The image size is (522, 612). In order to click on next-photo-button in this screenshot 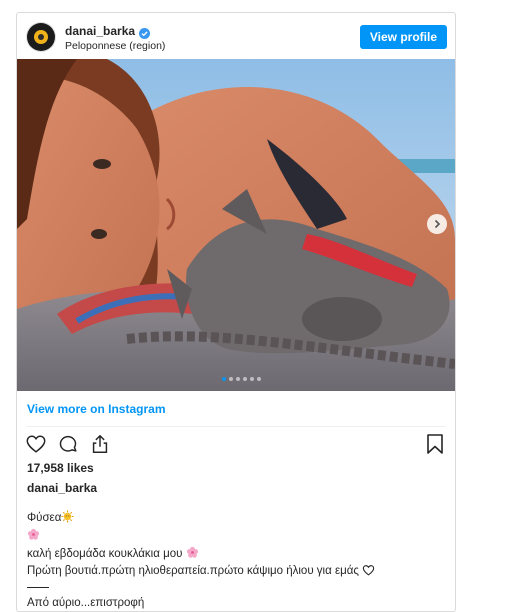, I will do `click(437, 224)`.